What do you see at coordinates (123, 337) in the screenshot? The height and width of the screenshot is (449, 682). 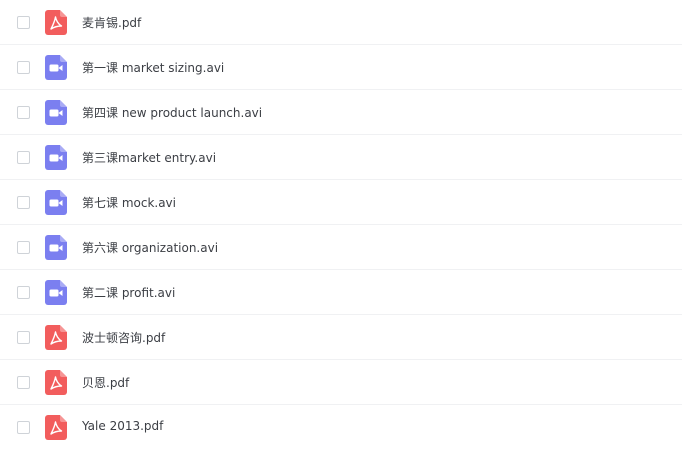 I see `file-name: 波士顿咨询.pdf` at bounding box center [123, 337].